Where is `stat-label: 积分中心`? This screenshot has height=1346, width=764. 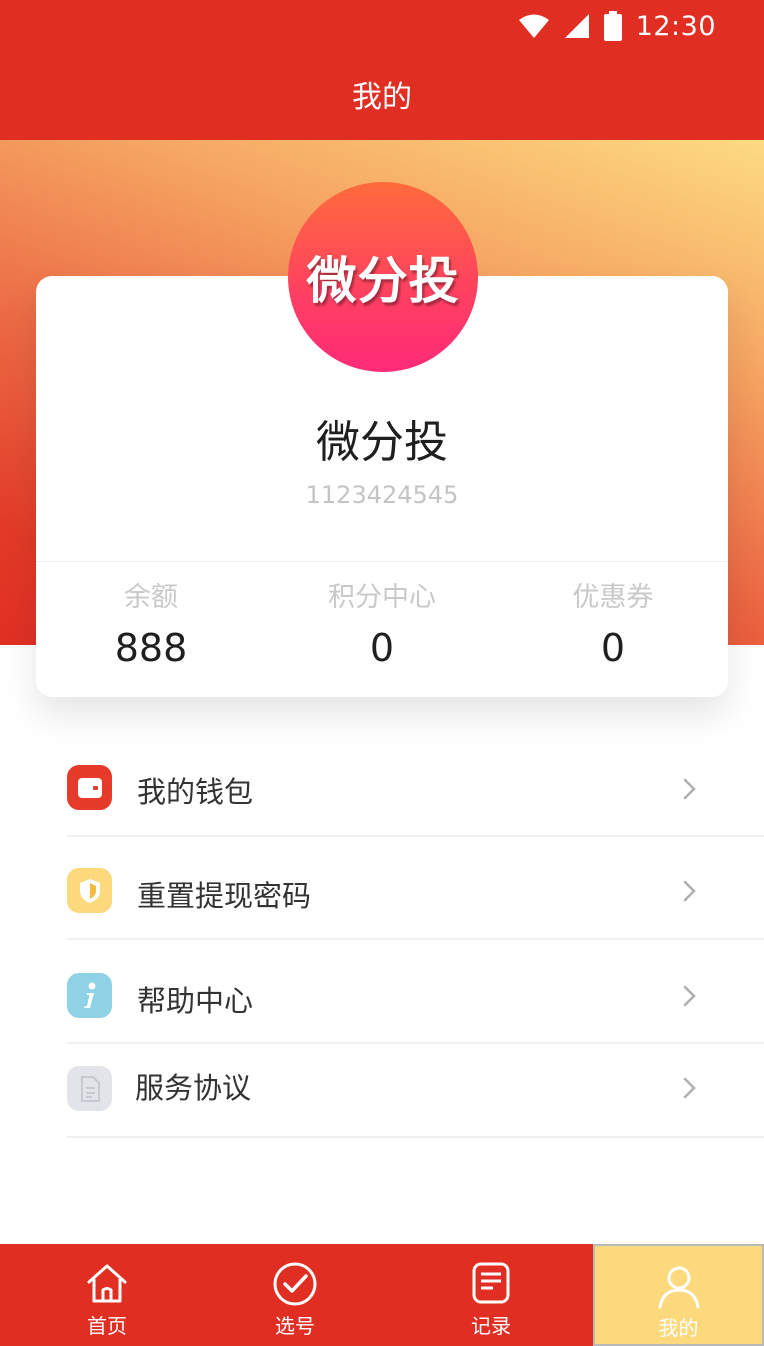 stat-label: 积分中心 is located at coordinates (382, 597).